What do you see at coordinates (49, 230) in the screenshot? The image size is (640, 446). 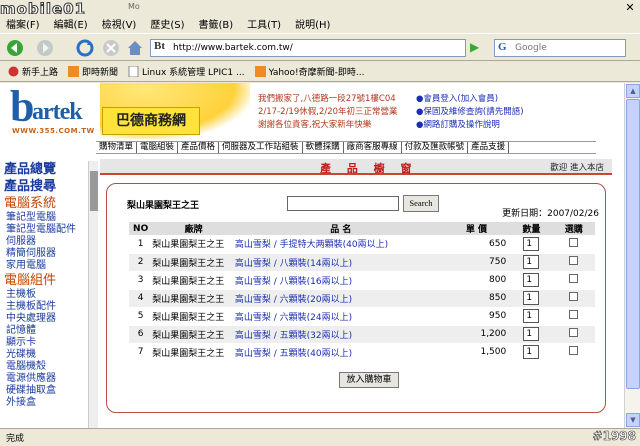 I see `sidebar-item: 筆記型電腦配件` at bounding box center [49, 230].